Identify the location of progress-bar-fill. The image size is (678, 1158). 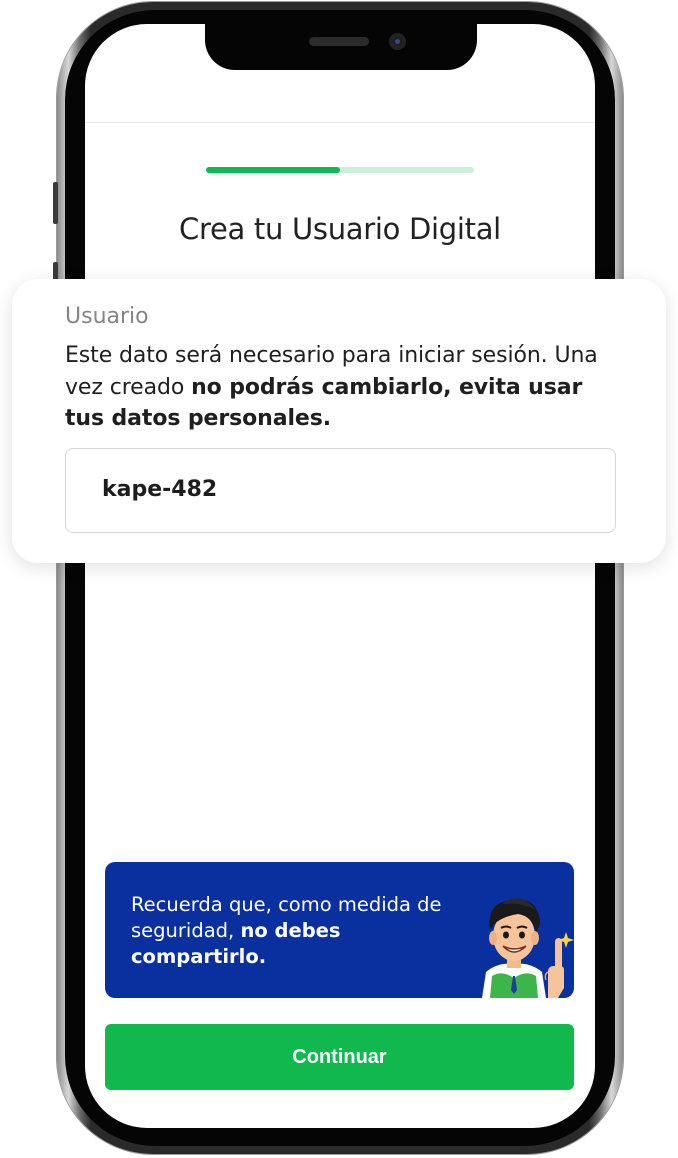
(273, 170).